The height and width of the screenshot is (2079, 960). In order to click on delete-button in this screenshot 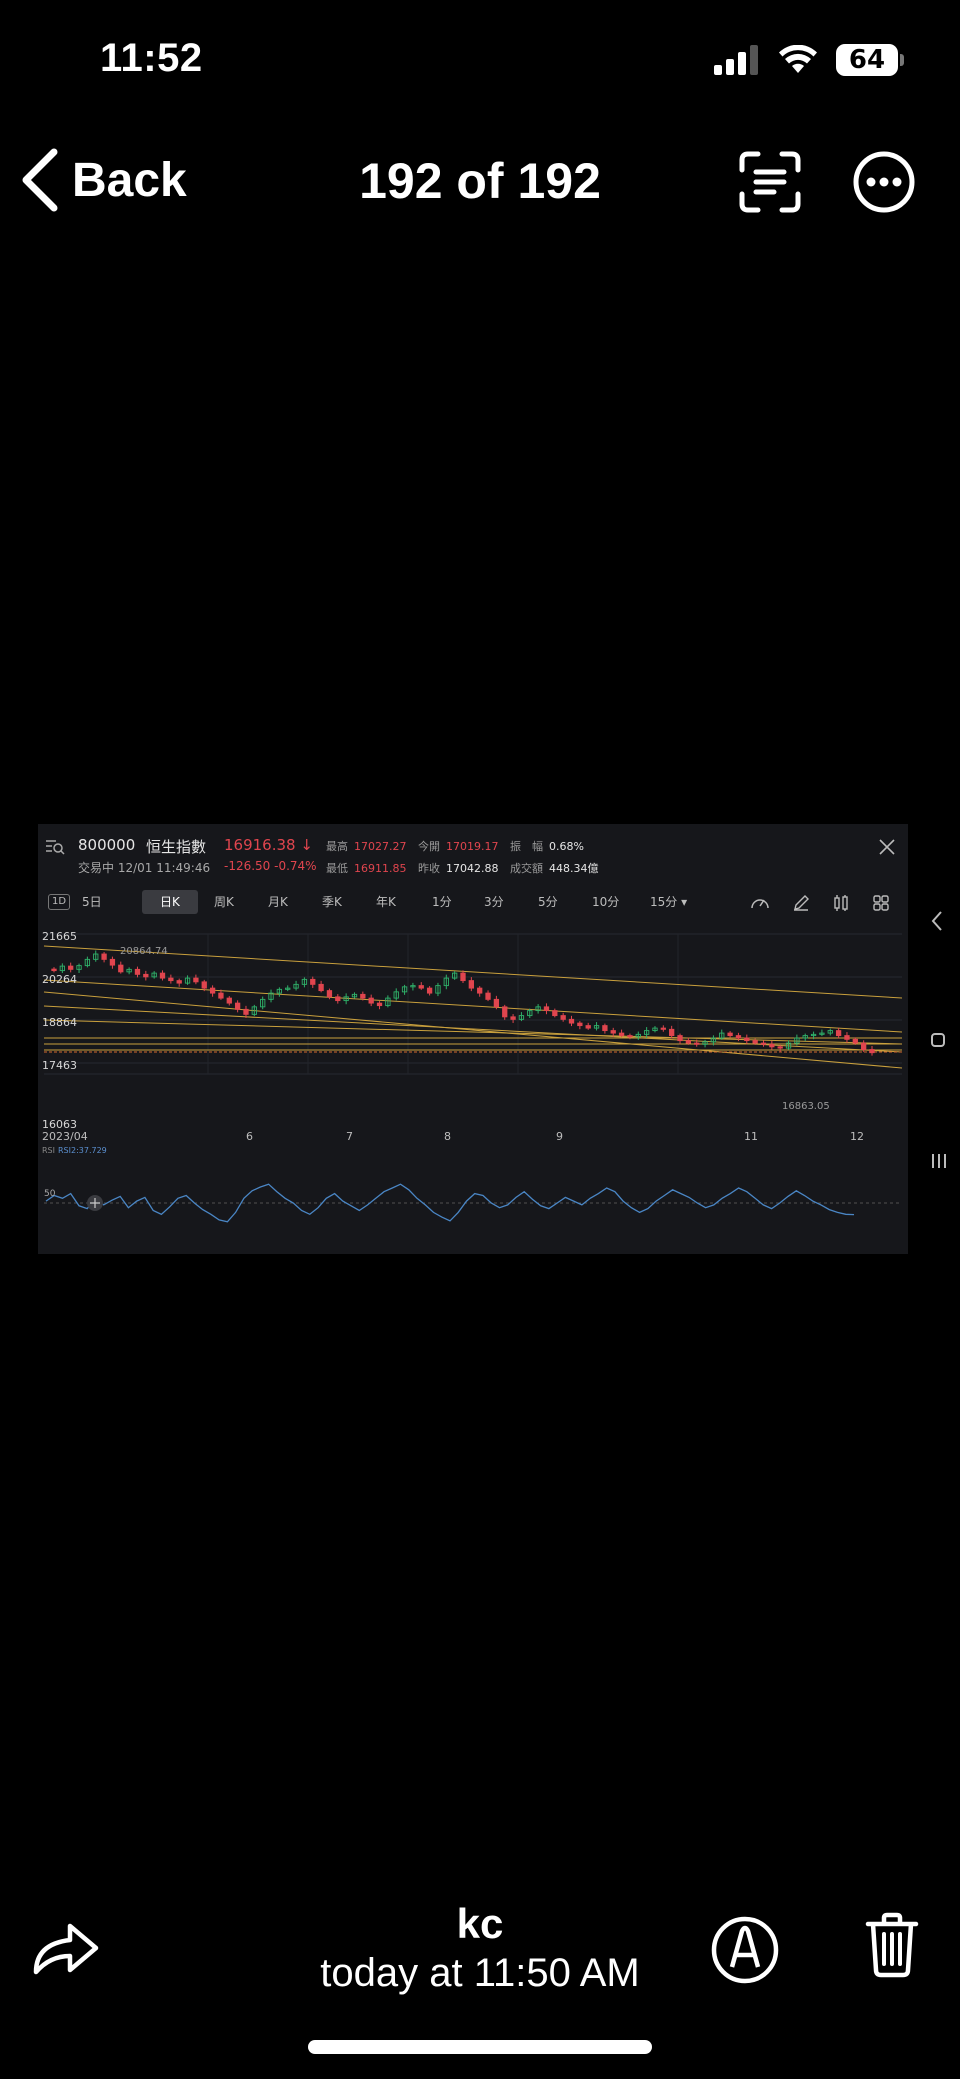, I will do `click(892, 1947)`.